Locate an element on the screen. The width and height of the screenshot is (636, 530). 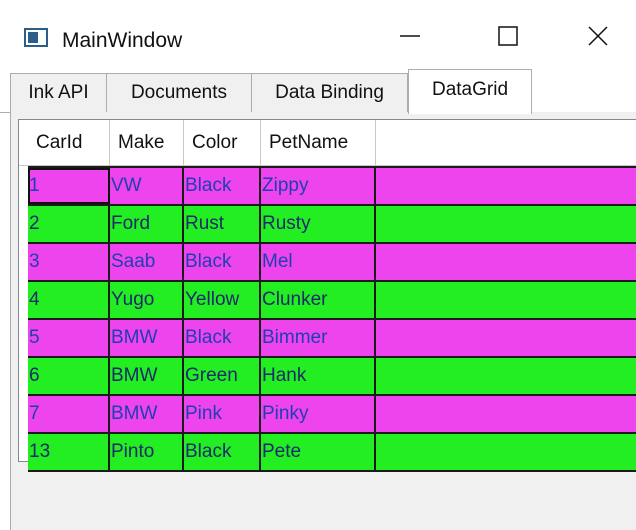
cell-petname: Rusty is located at coordinates (318, 224).